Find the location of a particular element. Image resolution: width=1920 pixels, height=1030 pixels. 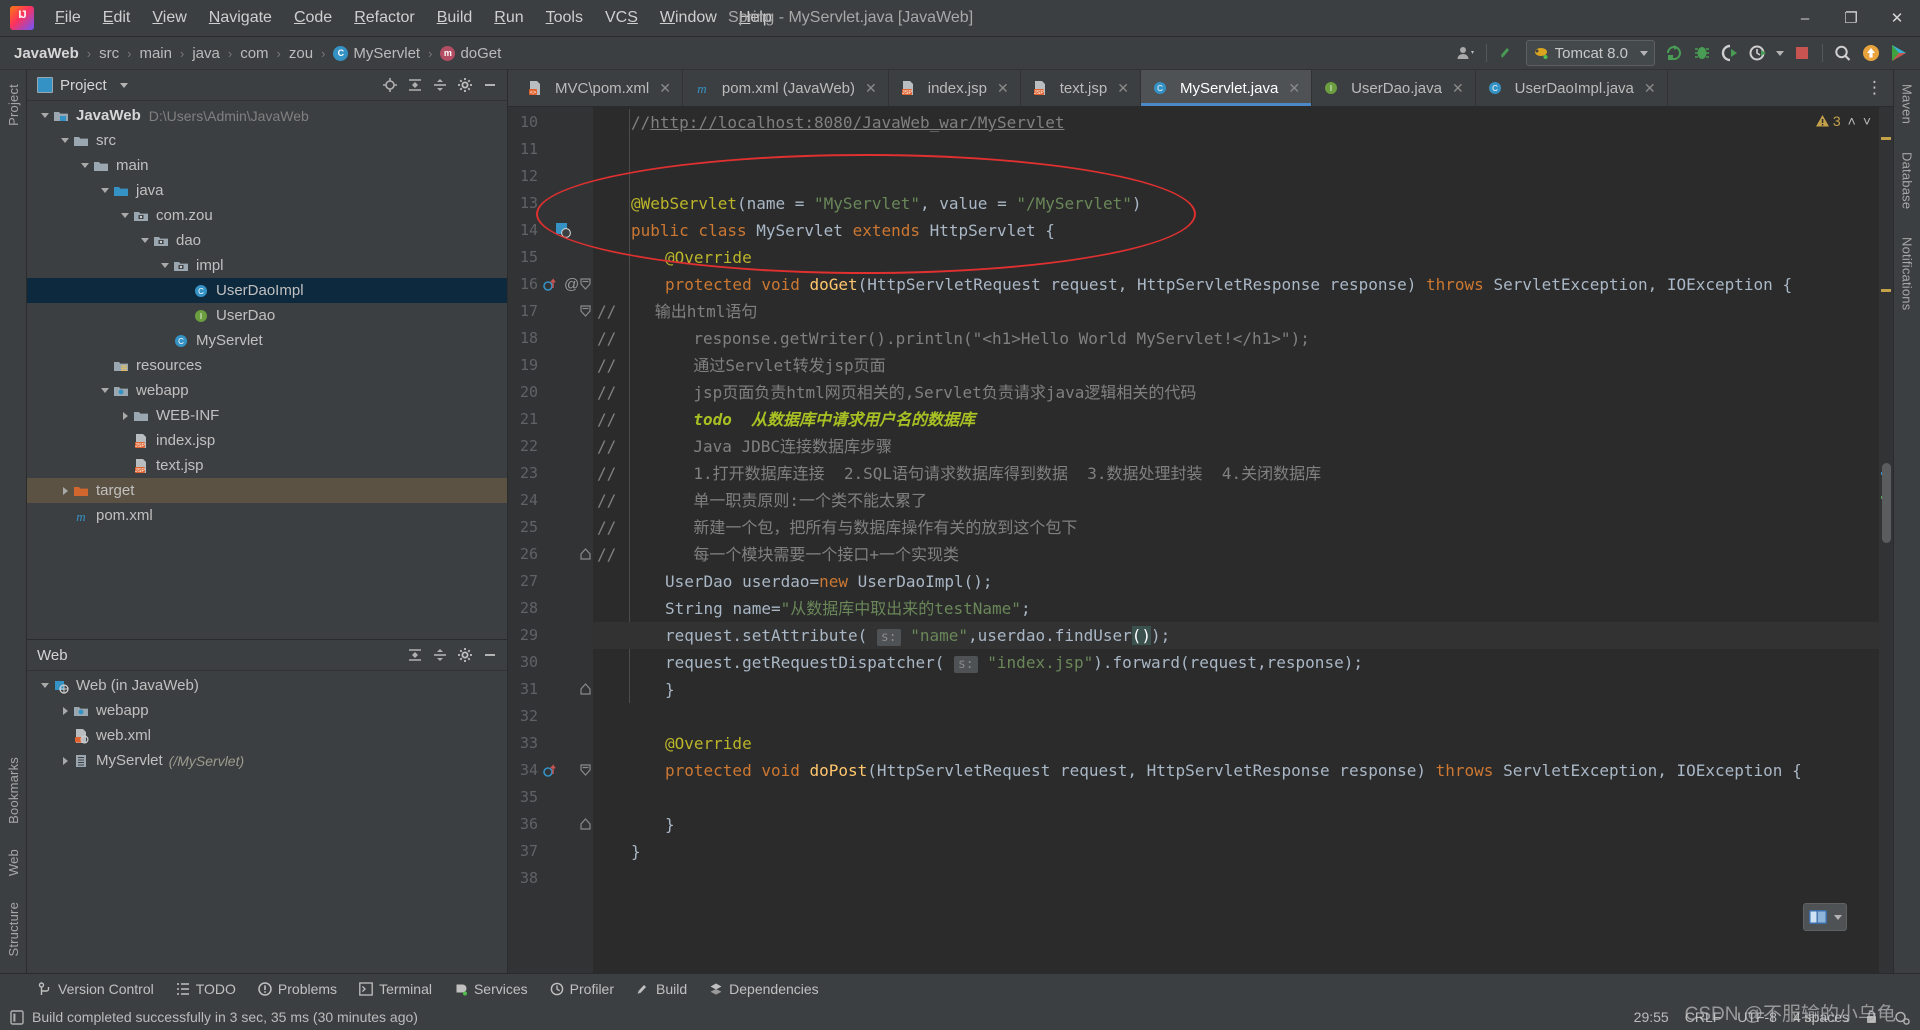

tool-tab-structure: Structure is located at coordinates (13, 929).